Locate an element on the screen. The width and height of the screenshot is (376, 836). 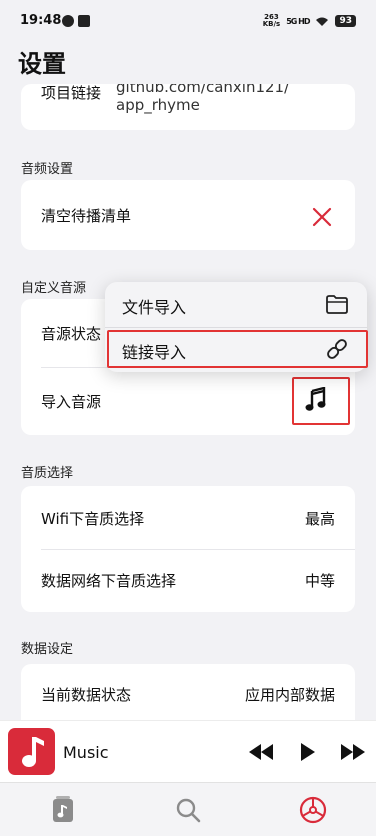
menu-item-link-import-label: 链接导入 is located at coordinates (154, 352).